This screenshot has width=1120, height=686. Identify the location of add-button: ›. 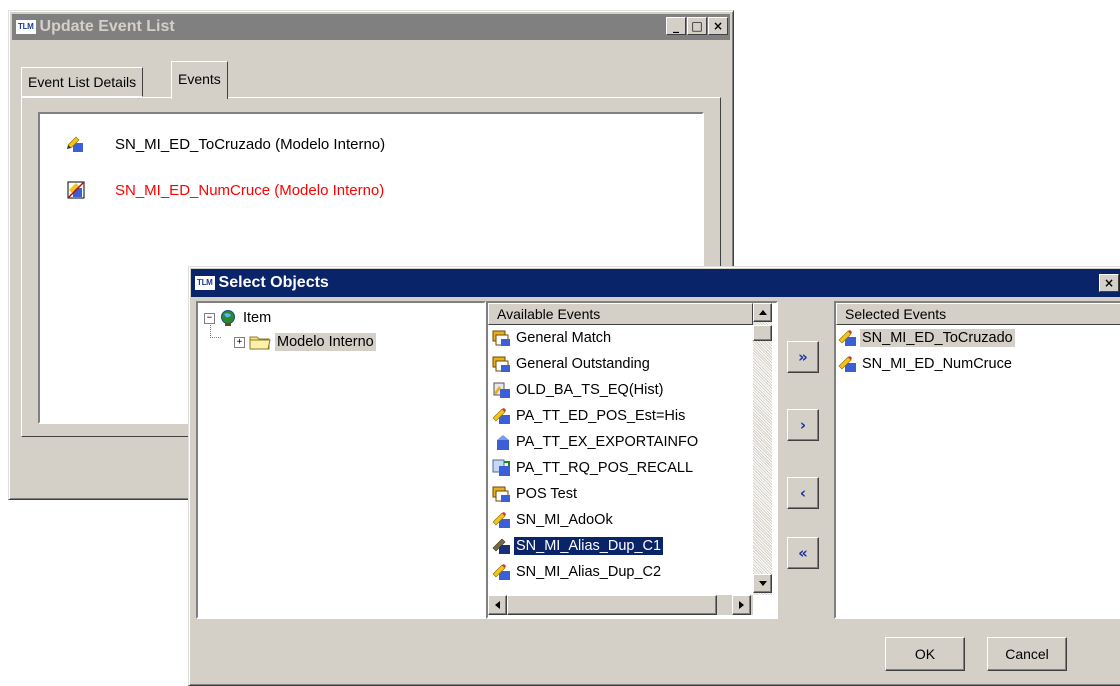
(803, 425).